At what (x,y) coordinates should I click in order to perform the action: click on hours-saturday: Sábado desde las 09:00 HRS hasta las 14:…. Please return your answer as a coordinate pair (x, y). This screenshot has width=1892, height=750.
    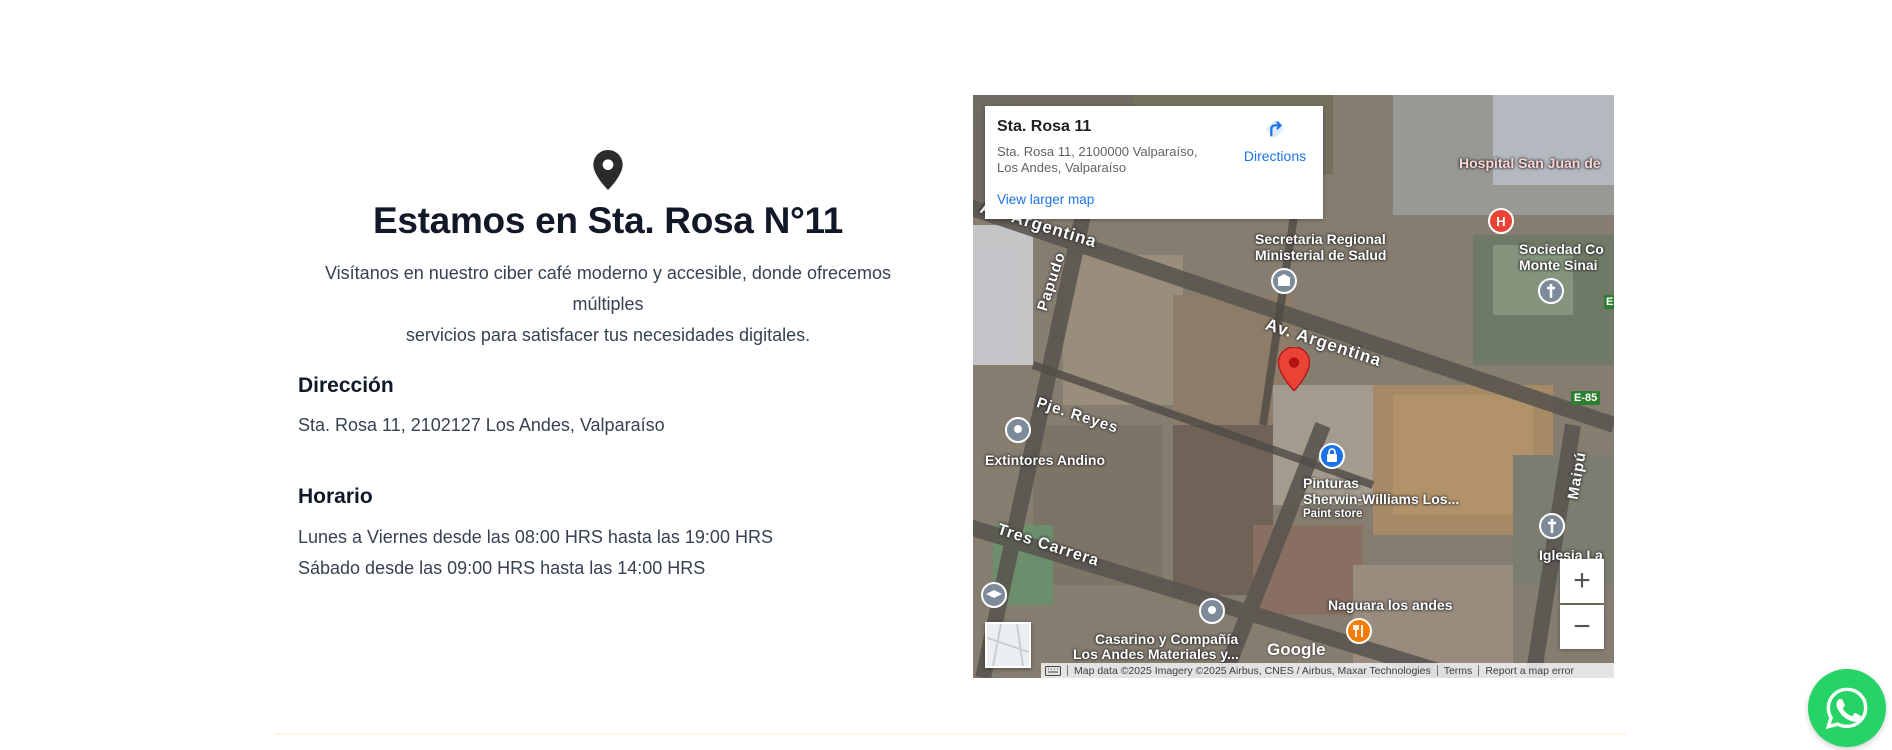
    Looking at the image, I should click on (502, 568).